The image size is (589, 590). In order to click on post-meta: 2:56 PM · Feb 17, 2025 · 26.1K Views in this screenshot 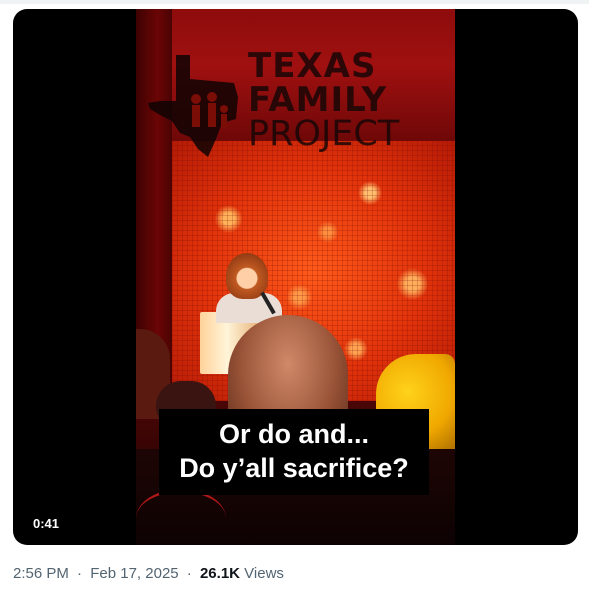, I will do `click(148, 573)`.